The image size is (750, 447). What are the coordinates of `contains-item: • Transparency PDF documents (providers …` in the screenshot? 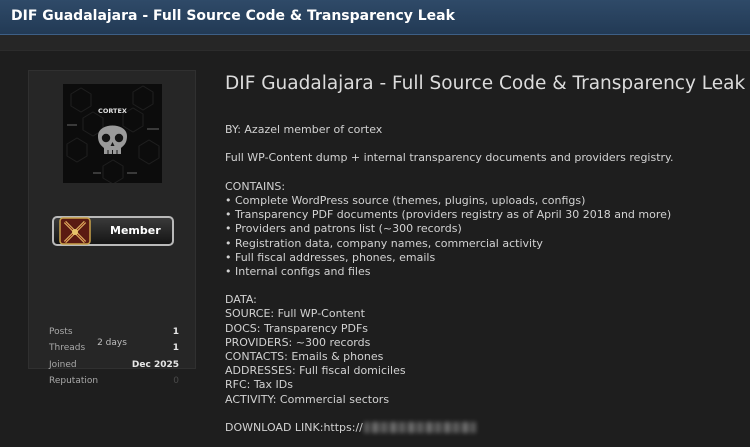 It's located at (448, 215).